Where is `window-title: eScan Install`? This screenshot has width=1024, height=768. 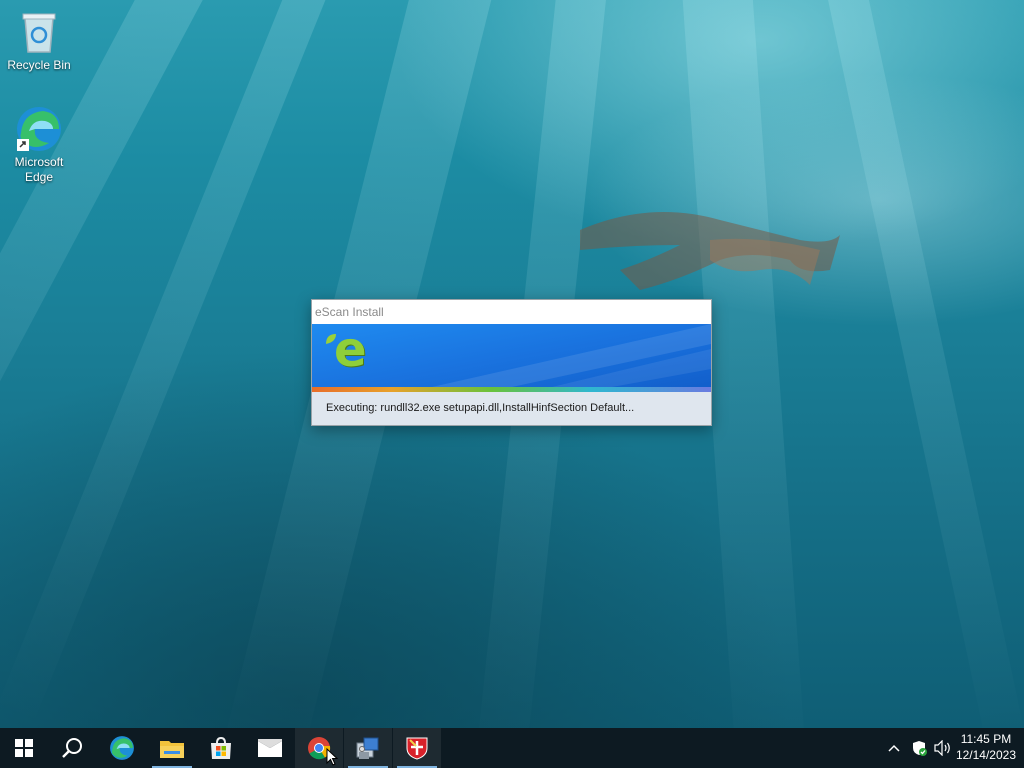
window-title: eScan Install is located at coordinates (511, 312).